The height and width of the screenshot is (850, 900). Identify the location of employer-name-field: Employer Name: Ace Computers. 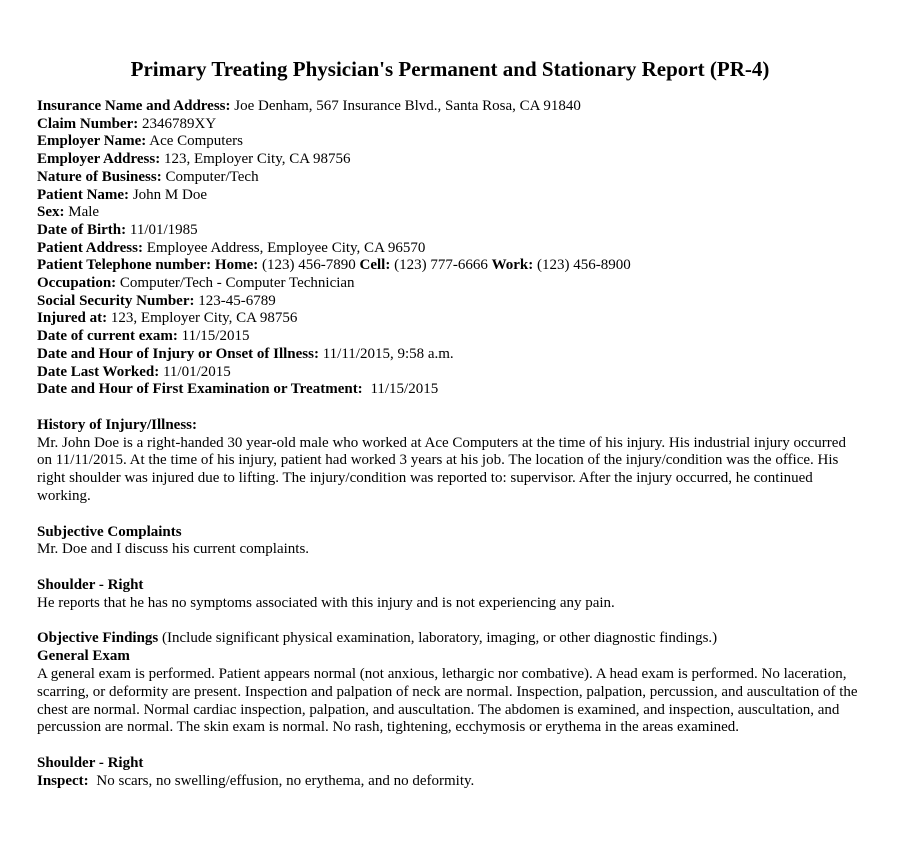
(450, 142).